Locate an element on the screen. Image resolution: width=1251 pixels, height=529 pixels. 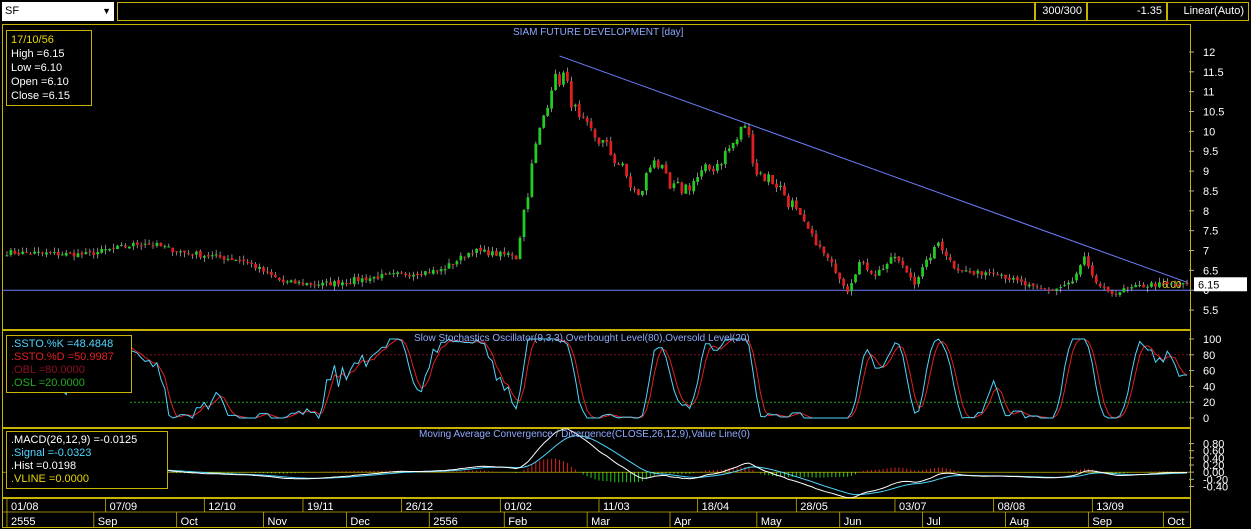
legend-macd: .MACD(26,12,9) =-0.0125 is located at coordinates (74, 440).